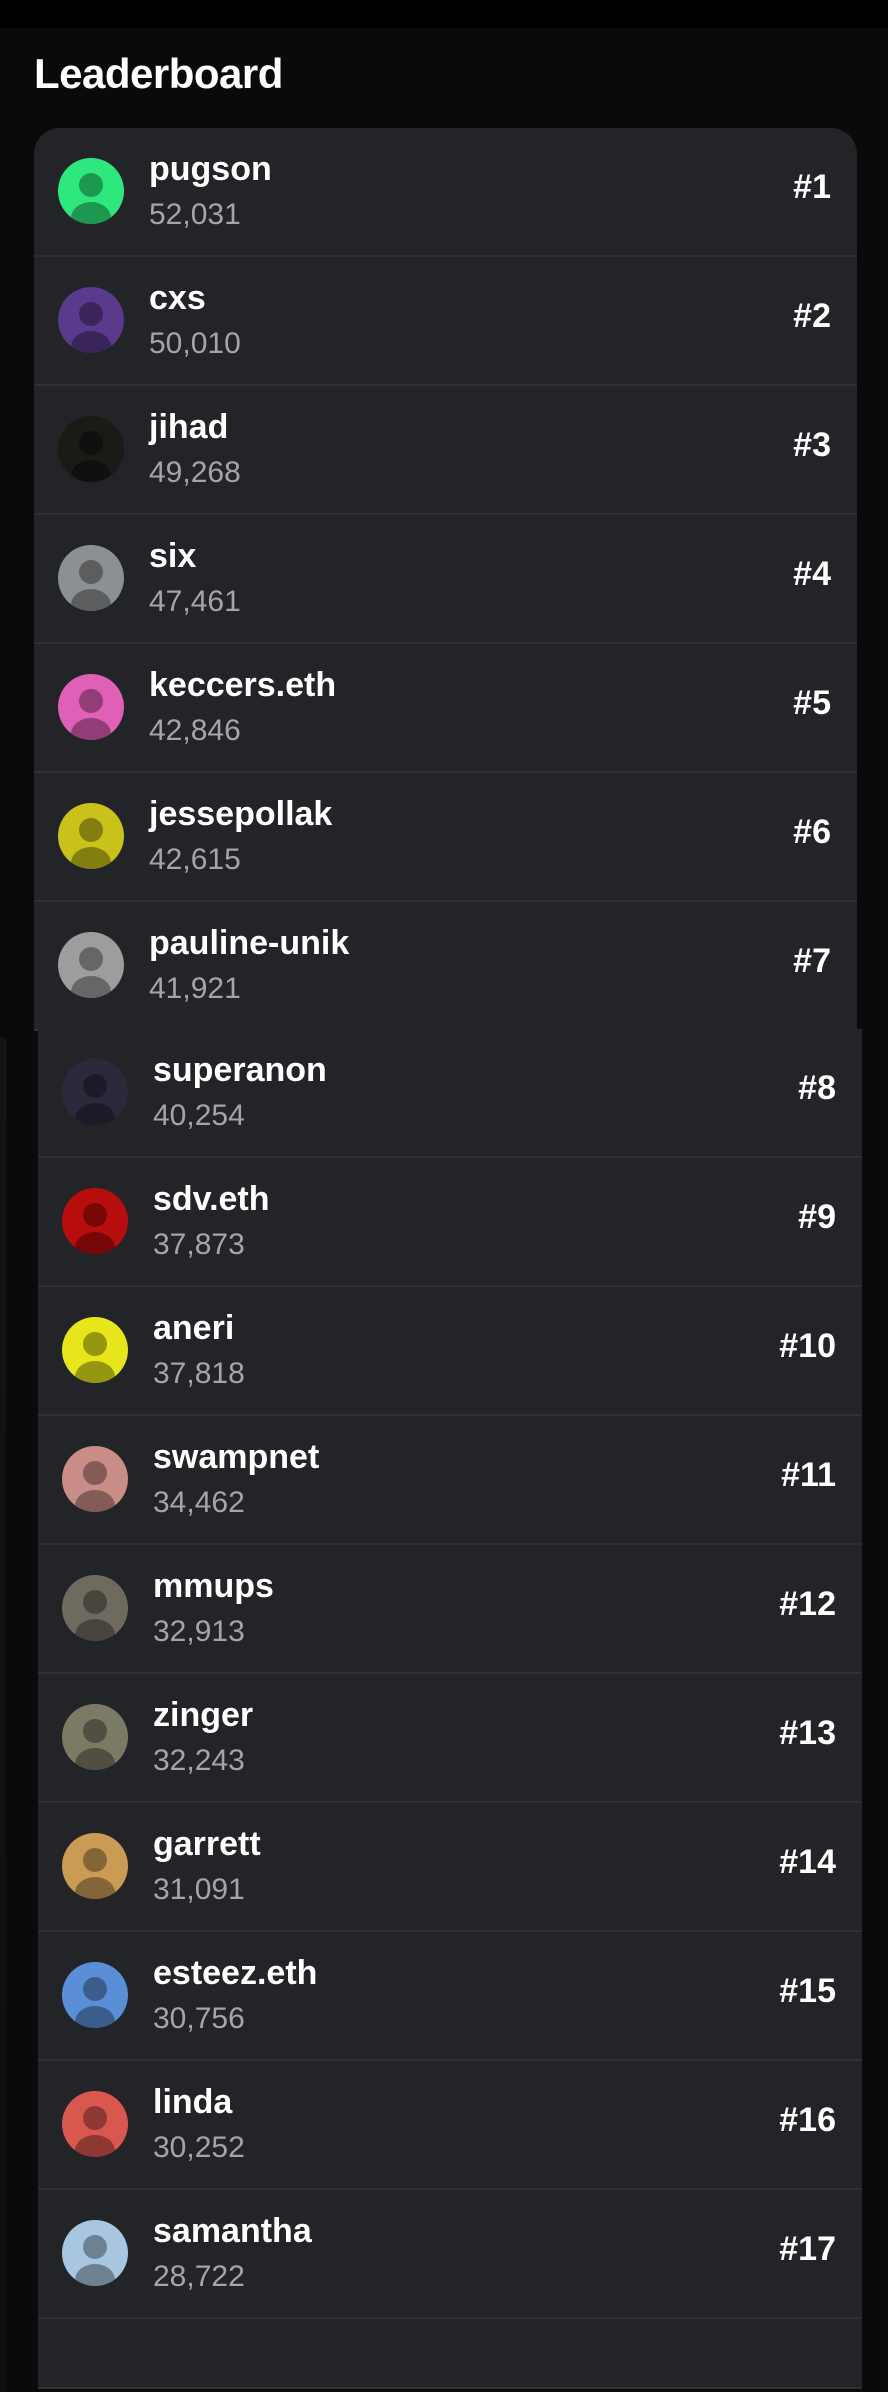 Image resolution: width=888 pixels, height=2392 pixels. Describe the element at coordinates (445, 708) in the screenshot. I see `list-item: keccers.eth 42,846 #5` at that location.